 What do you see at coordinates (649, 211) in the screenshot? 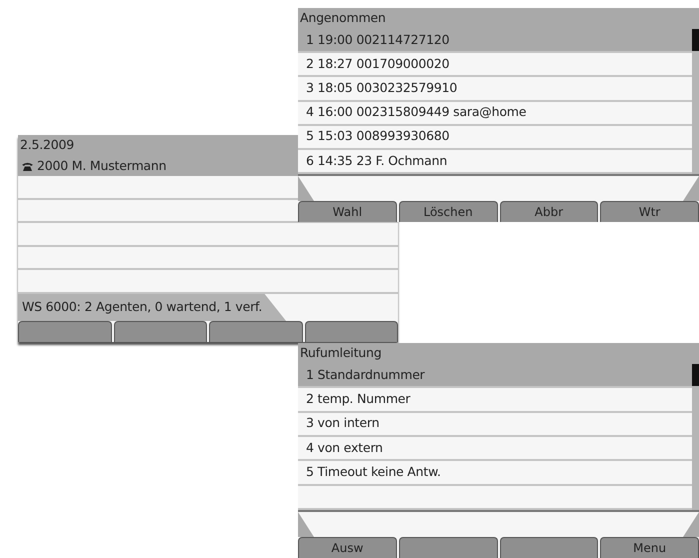
I see `softkey: Wtr` at bounding box center [649, 211].